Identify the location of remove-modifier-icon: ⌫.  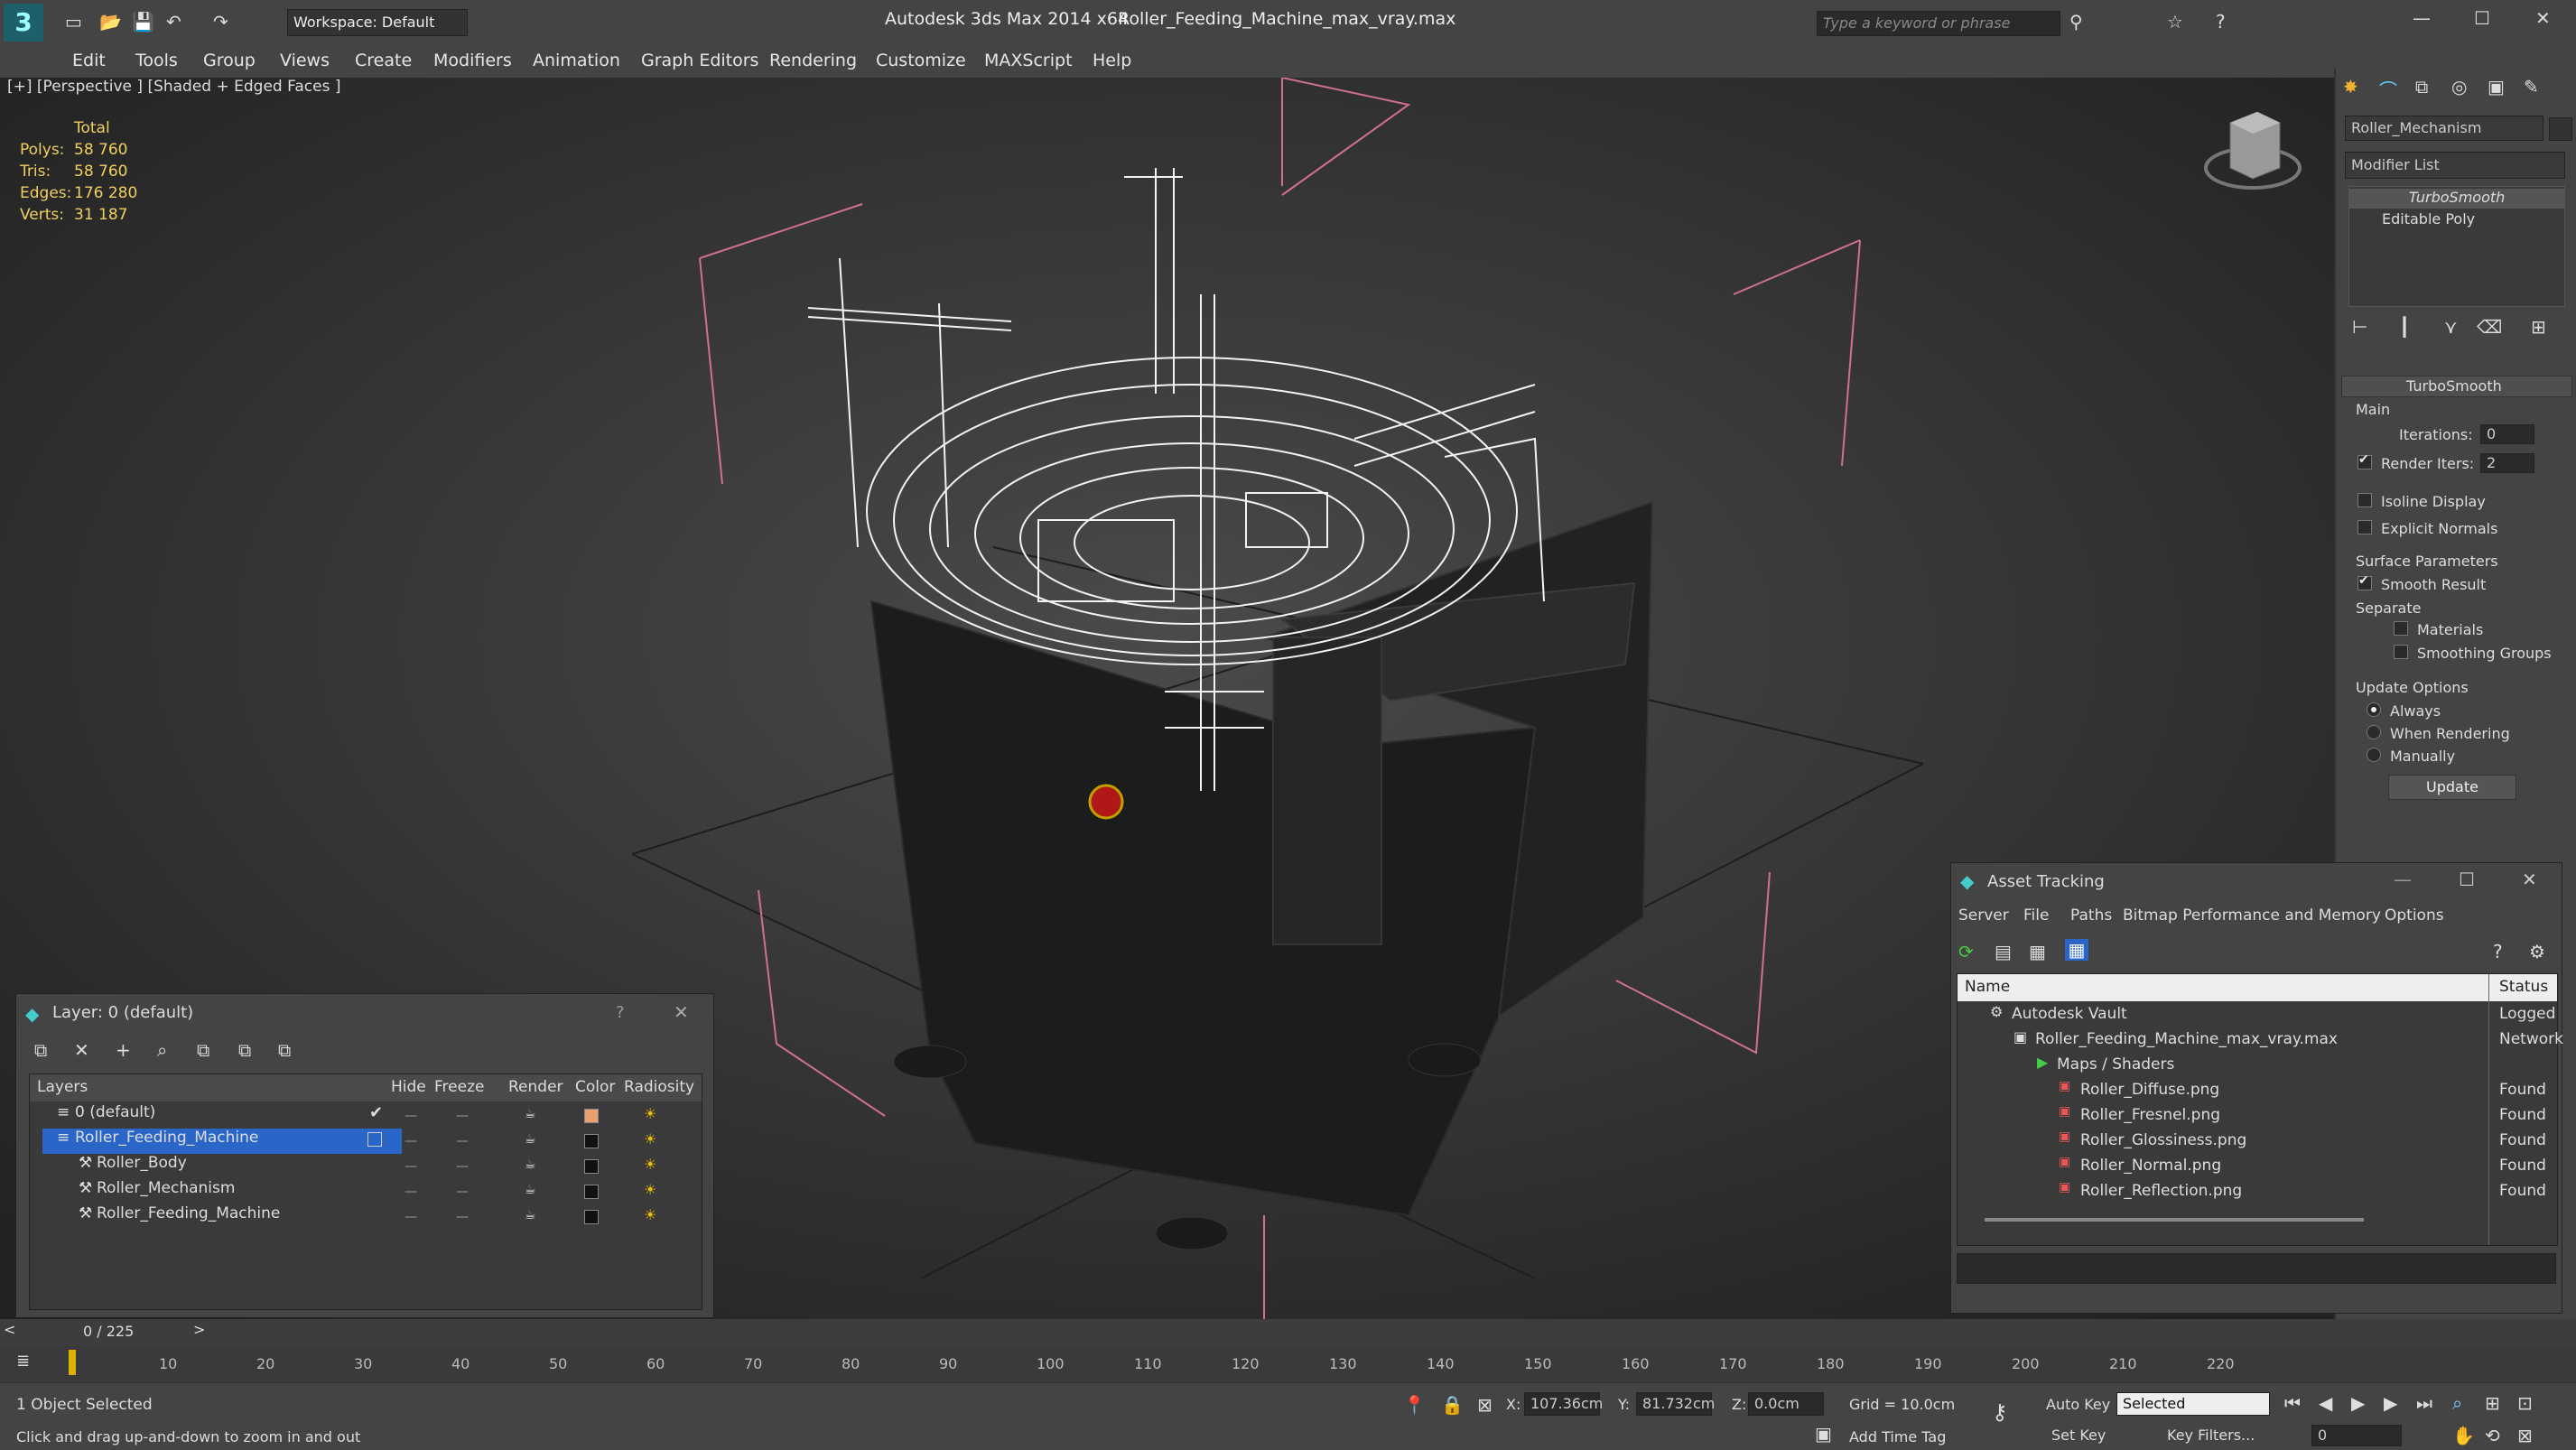
(2489, 327).